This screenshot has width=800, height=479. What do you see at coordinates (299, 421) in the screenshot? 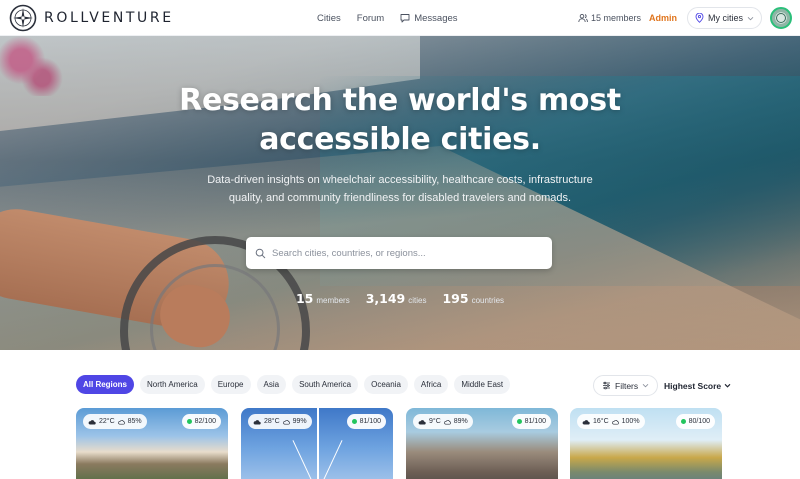
I see `humidity: 99%` at bounding box center [299, 421].